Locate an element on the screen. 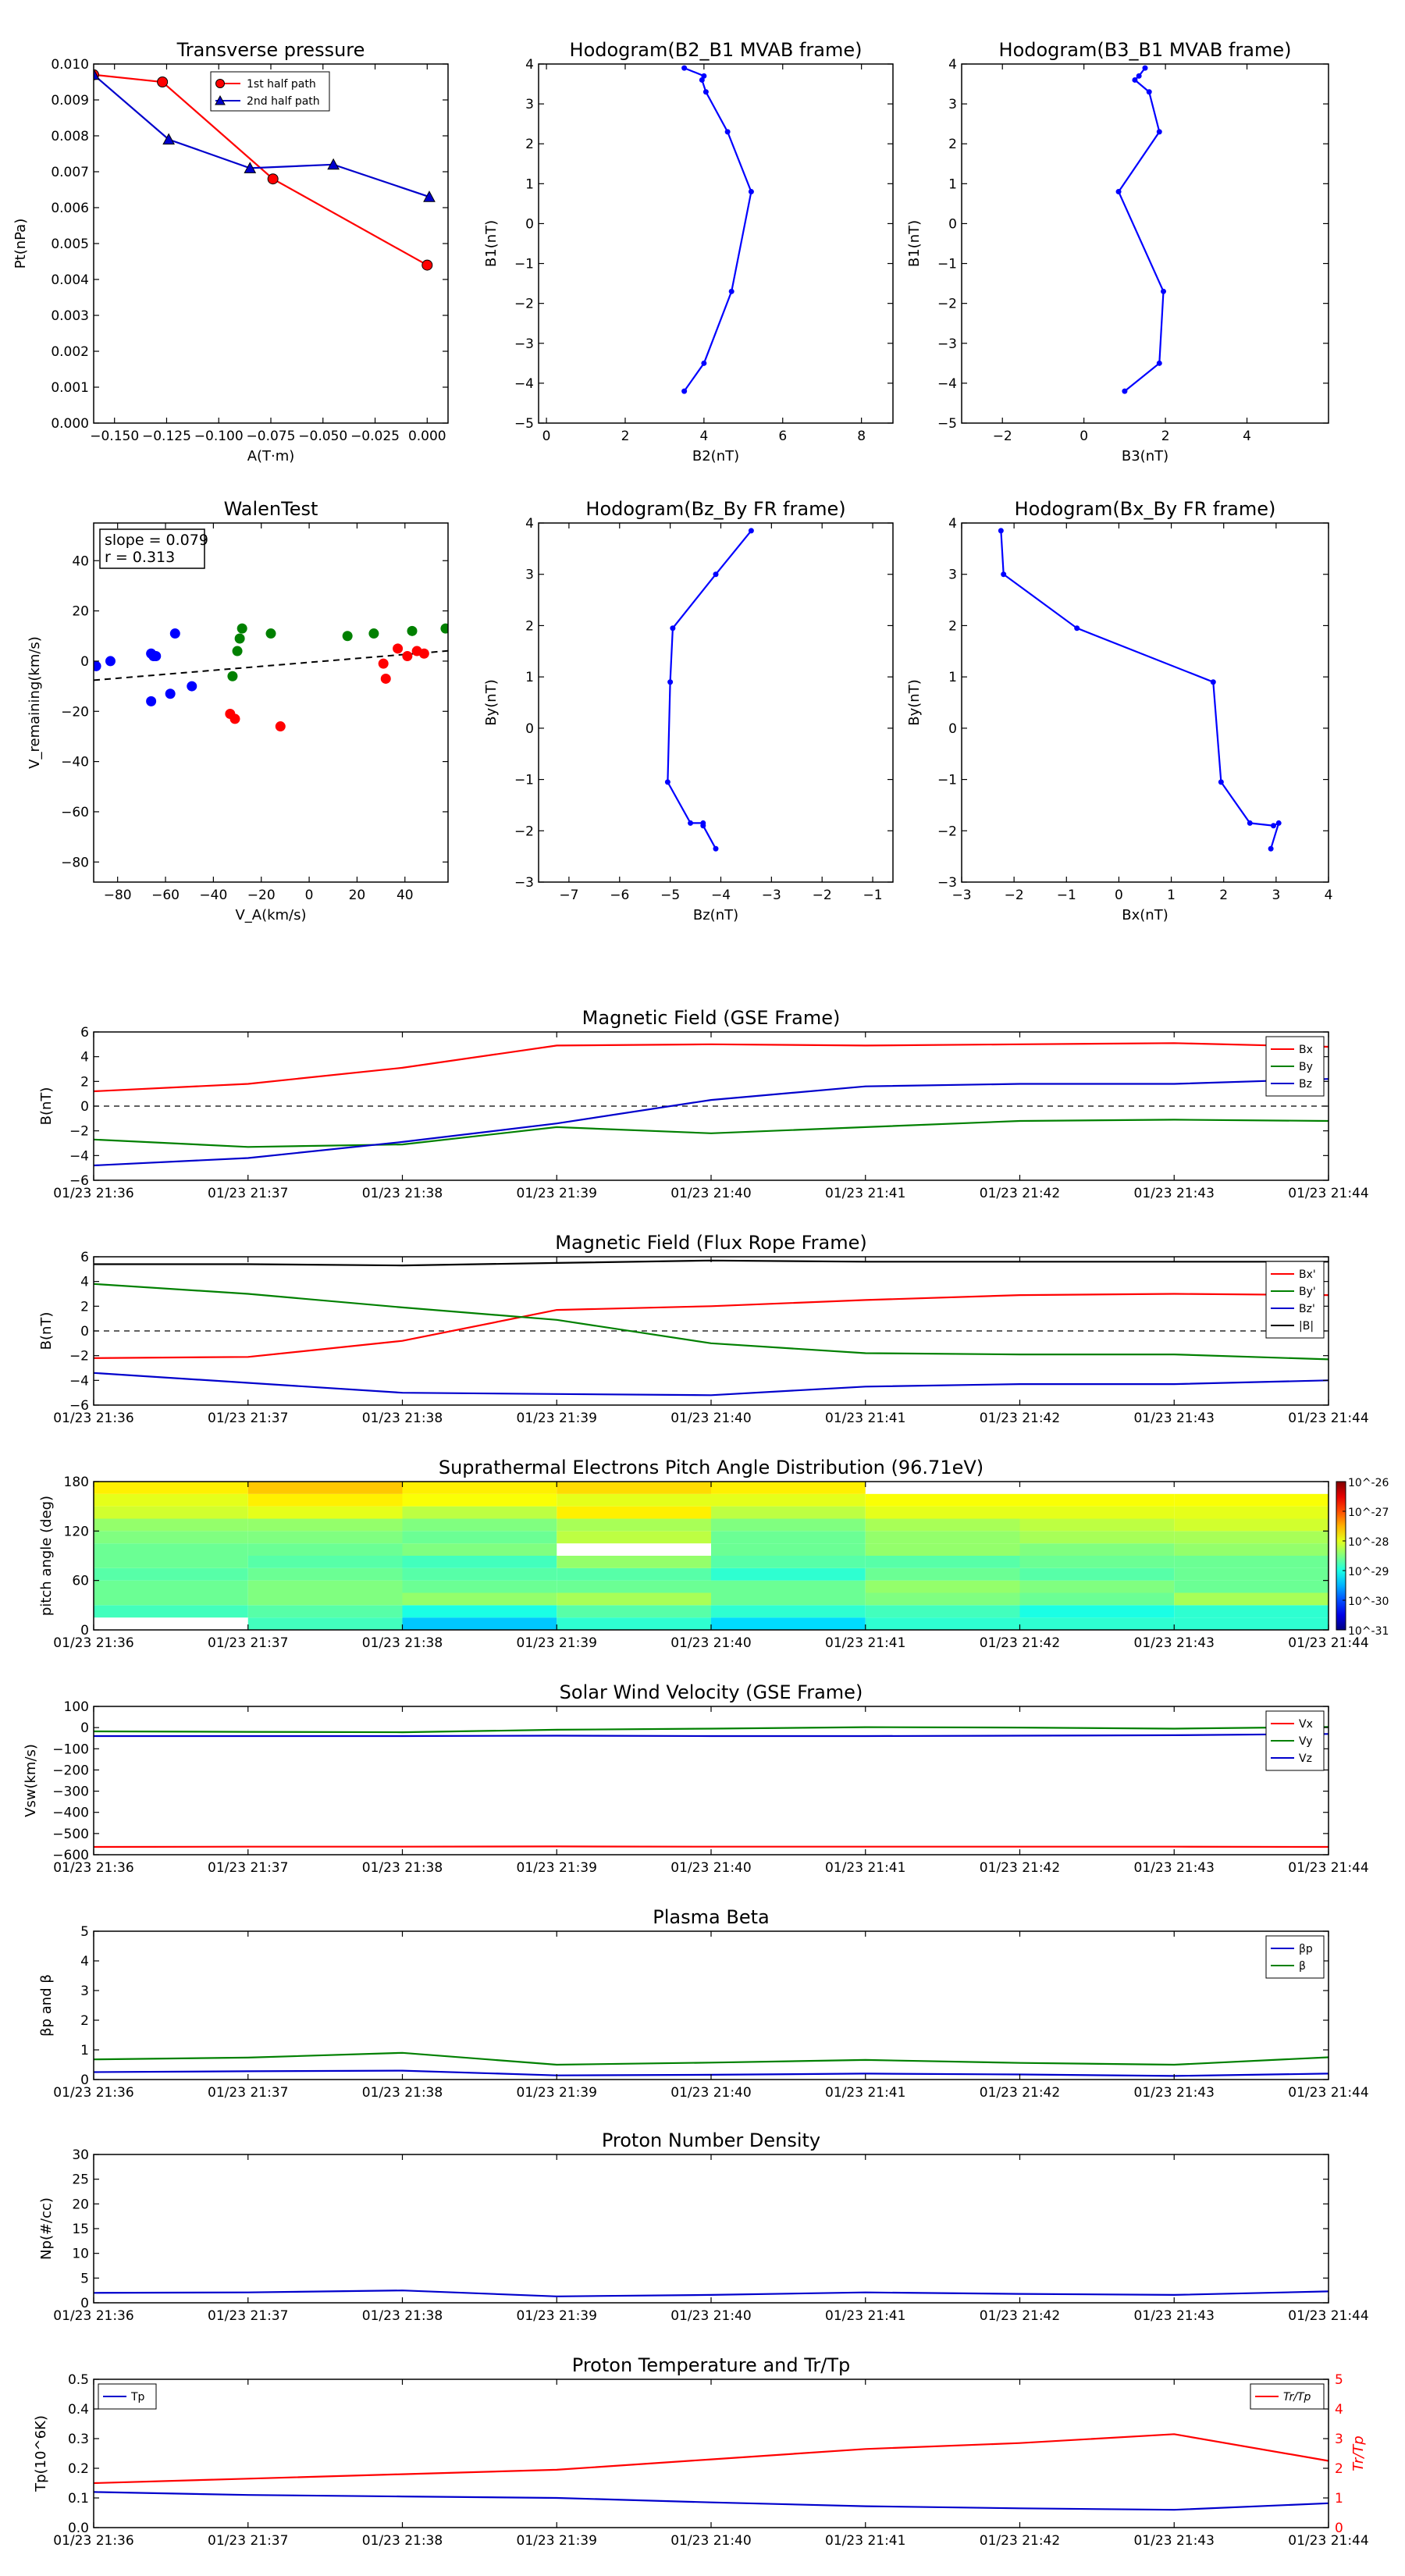 The image size is (1405, 2576). y-tick-label: −300 is located at coordinates (71, 1792).